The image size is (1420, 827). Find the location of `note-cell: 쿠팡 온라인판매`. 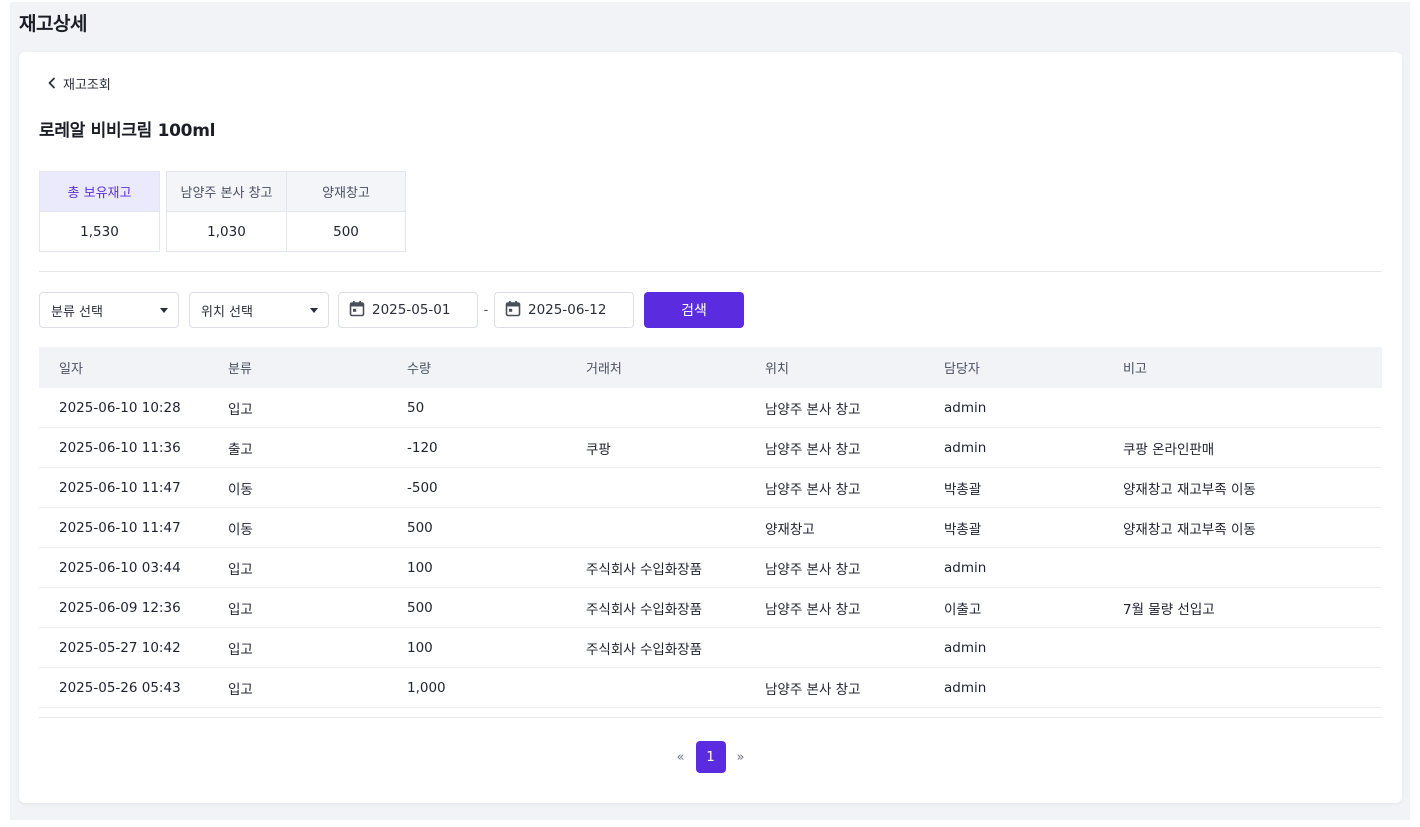

note-cell: 쿠팡 온라인판매 is located at coordinates (1169, 449).